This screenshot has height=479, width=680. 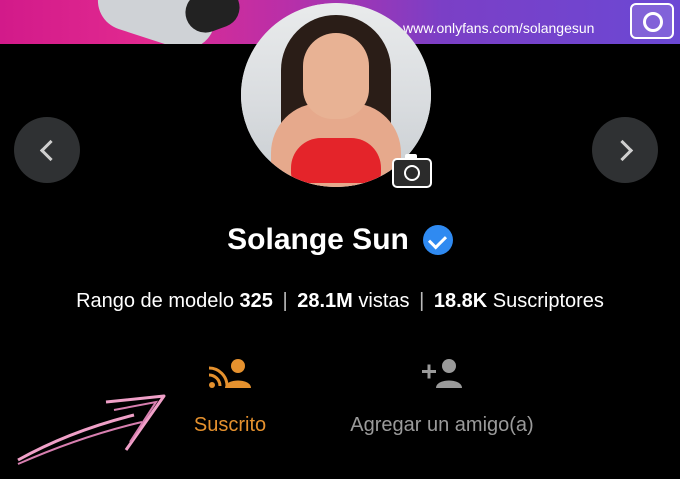 What do you see at coordinates (437, 240) in the screenshot?
I see `verified-check-icon` at bounding box center [437, 240].